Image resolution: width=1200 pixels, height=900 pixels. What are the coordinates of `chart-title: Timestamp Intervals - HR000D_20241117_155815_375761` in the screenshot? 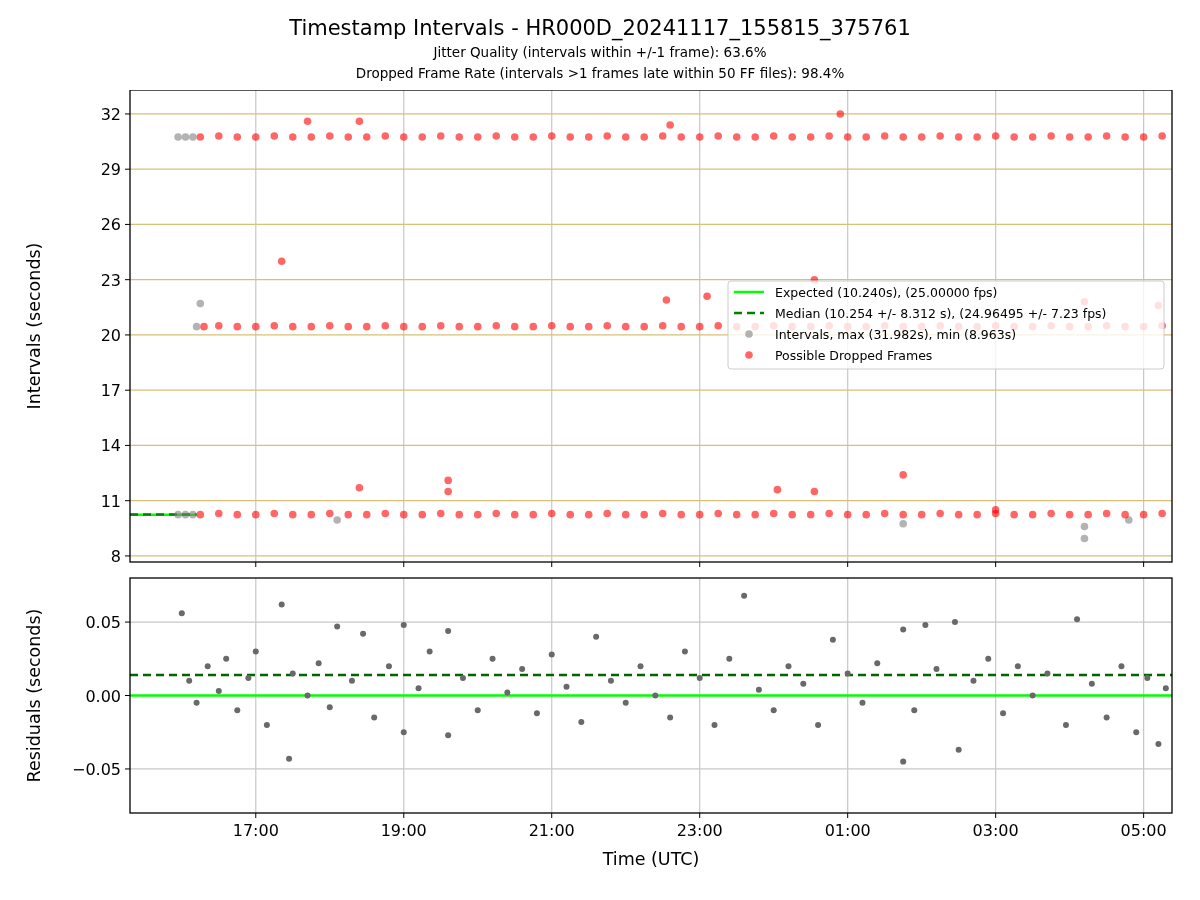 It's located at (600, 28).